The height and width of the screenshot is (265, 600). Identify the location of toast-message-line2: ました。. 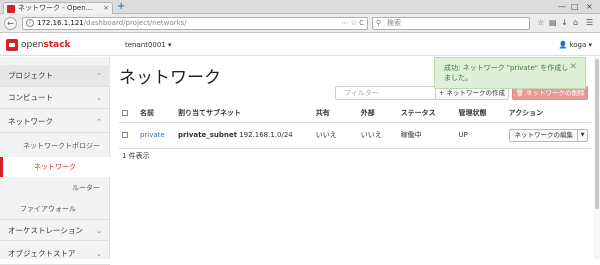
(458, 78).